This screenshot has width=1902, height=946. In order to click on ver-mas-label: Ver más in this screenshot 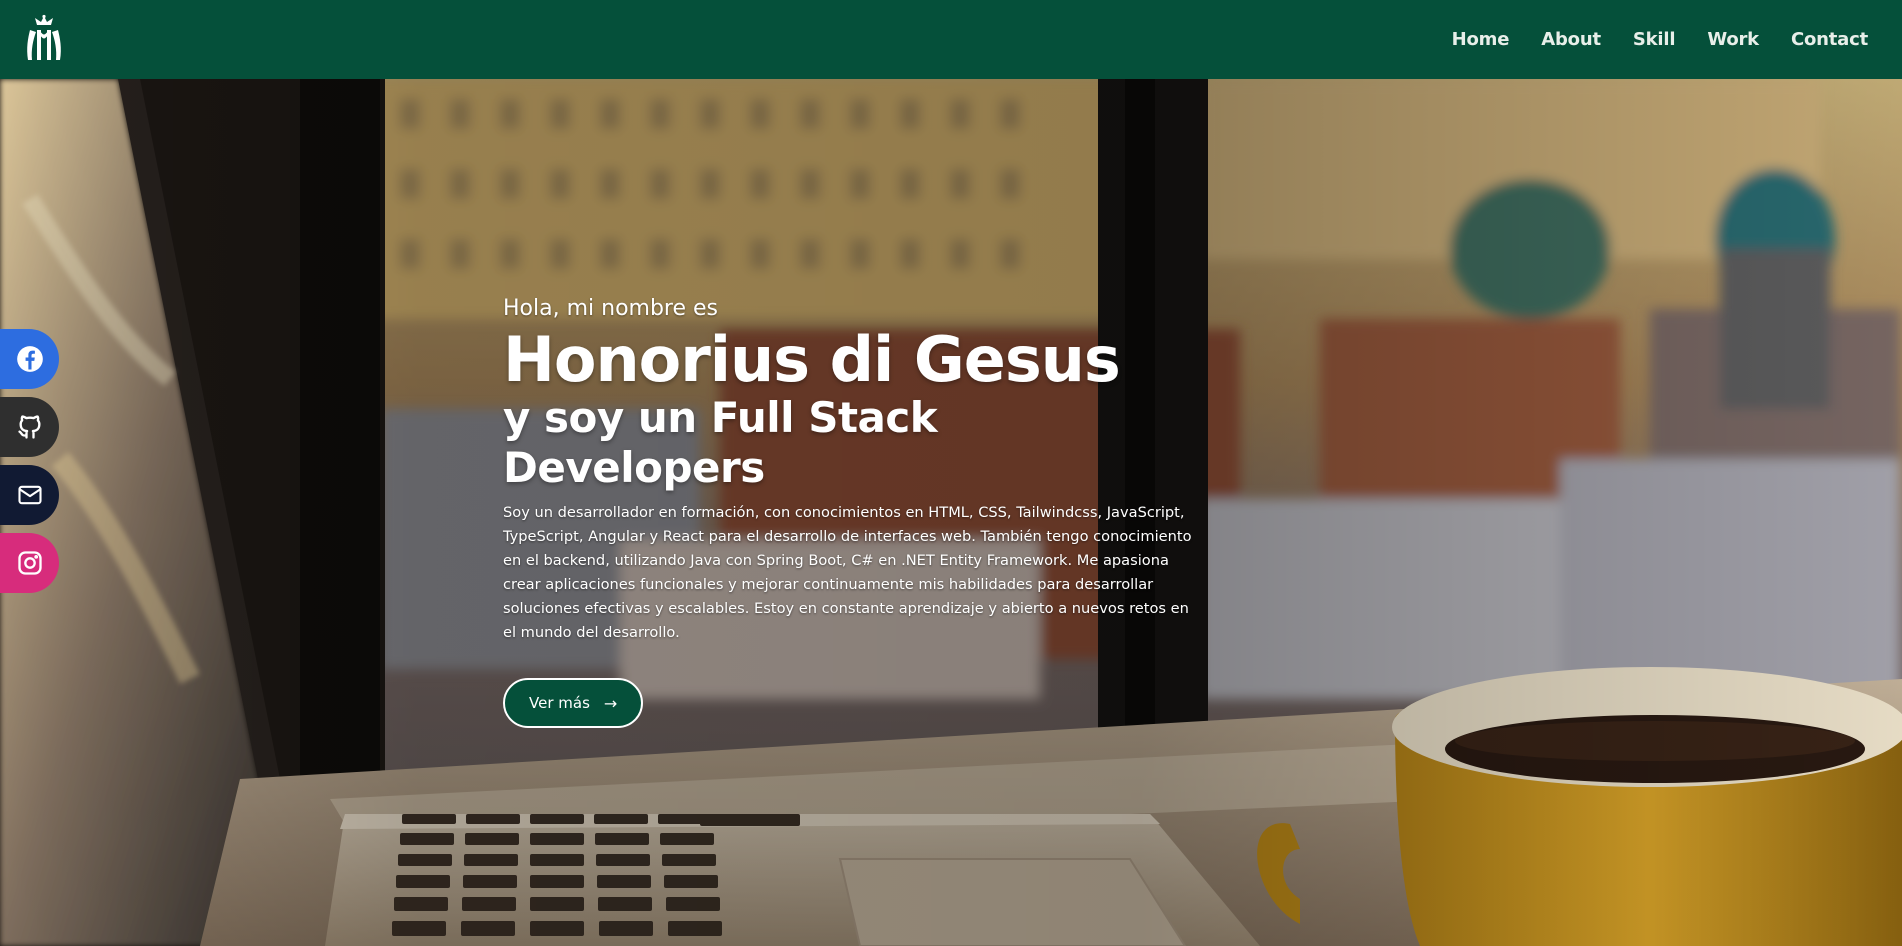, I will do `click(559, 703)`.